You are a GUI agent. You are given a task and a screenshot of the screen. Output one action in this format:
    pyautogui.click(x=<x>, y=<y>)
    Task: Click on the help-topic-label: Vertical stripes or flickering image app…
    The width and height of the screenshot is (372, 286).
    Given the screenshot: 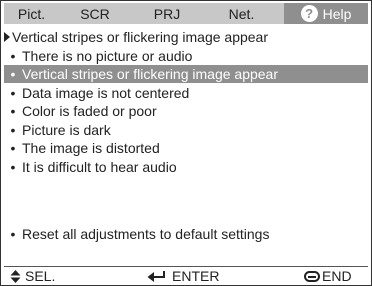 What is the action you would take?
    pyautogui.click(x=150, y=74)
    